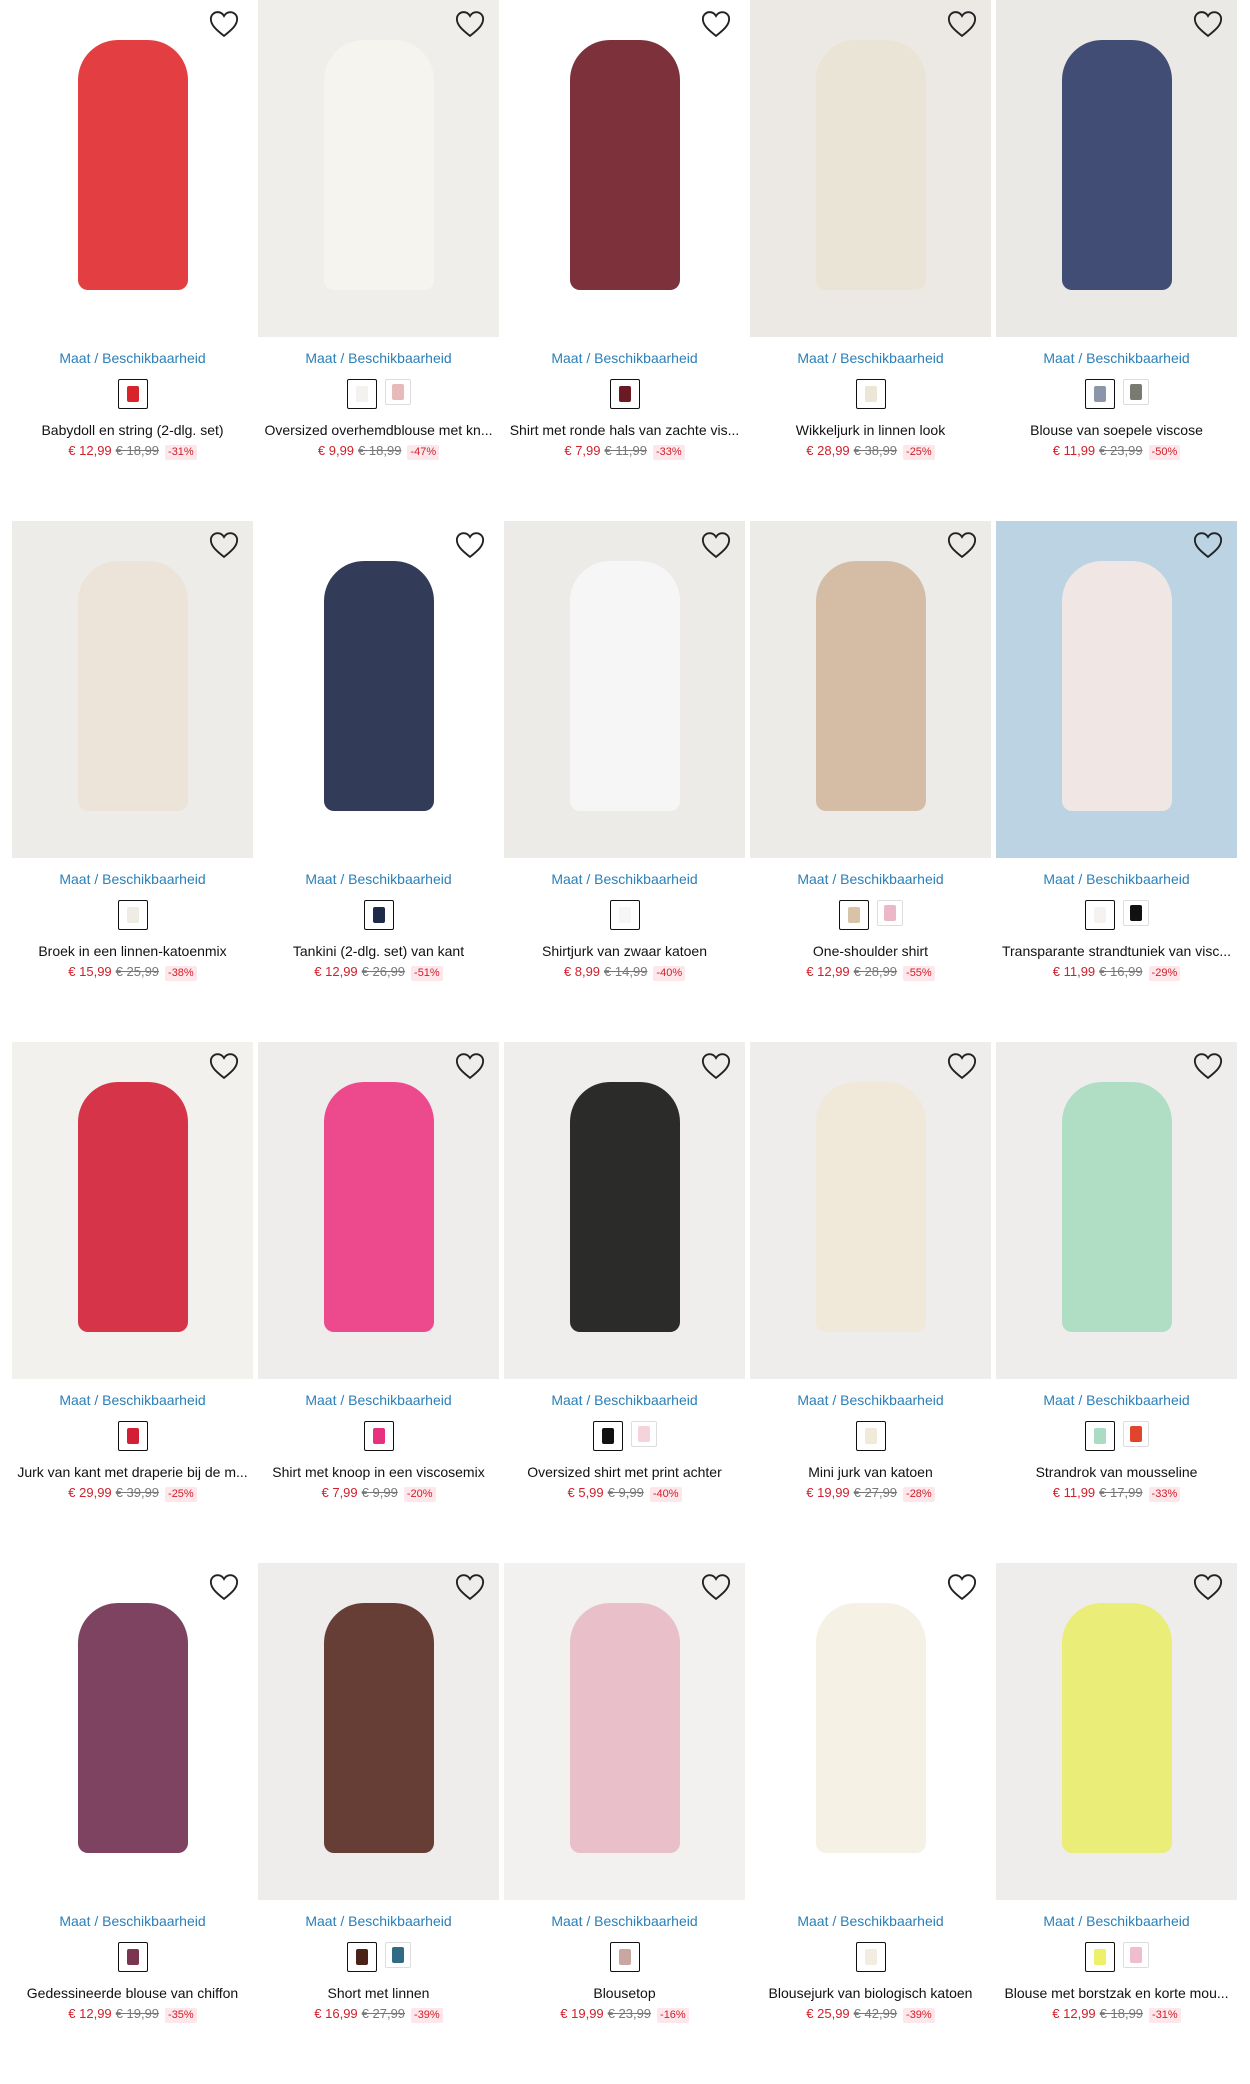  What do you see at coordinates (870, 430) in the screenshot?
I see `product-name: Wikkeljurk in linnen look` at bounding box center [870, 430].